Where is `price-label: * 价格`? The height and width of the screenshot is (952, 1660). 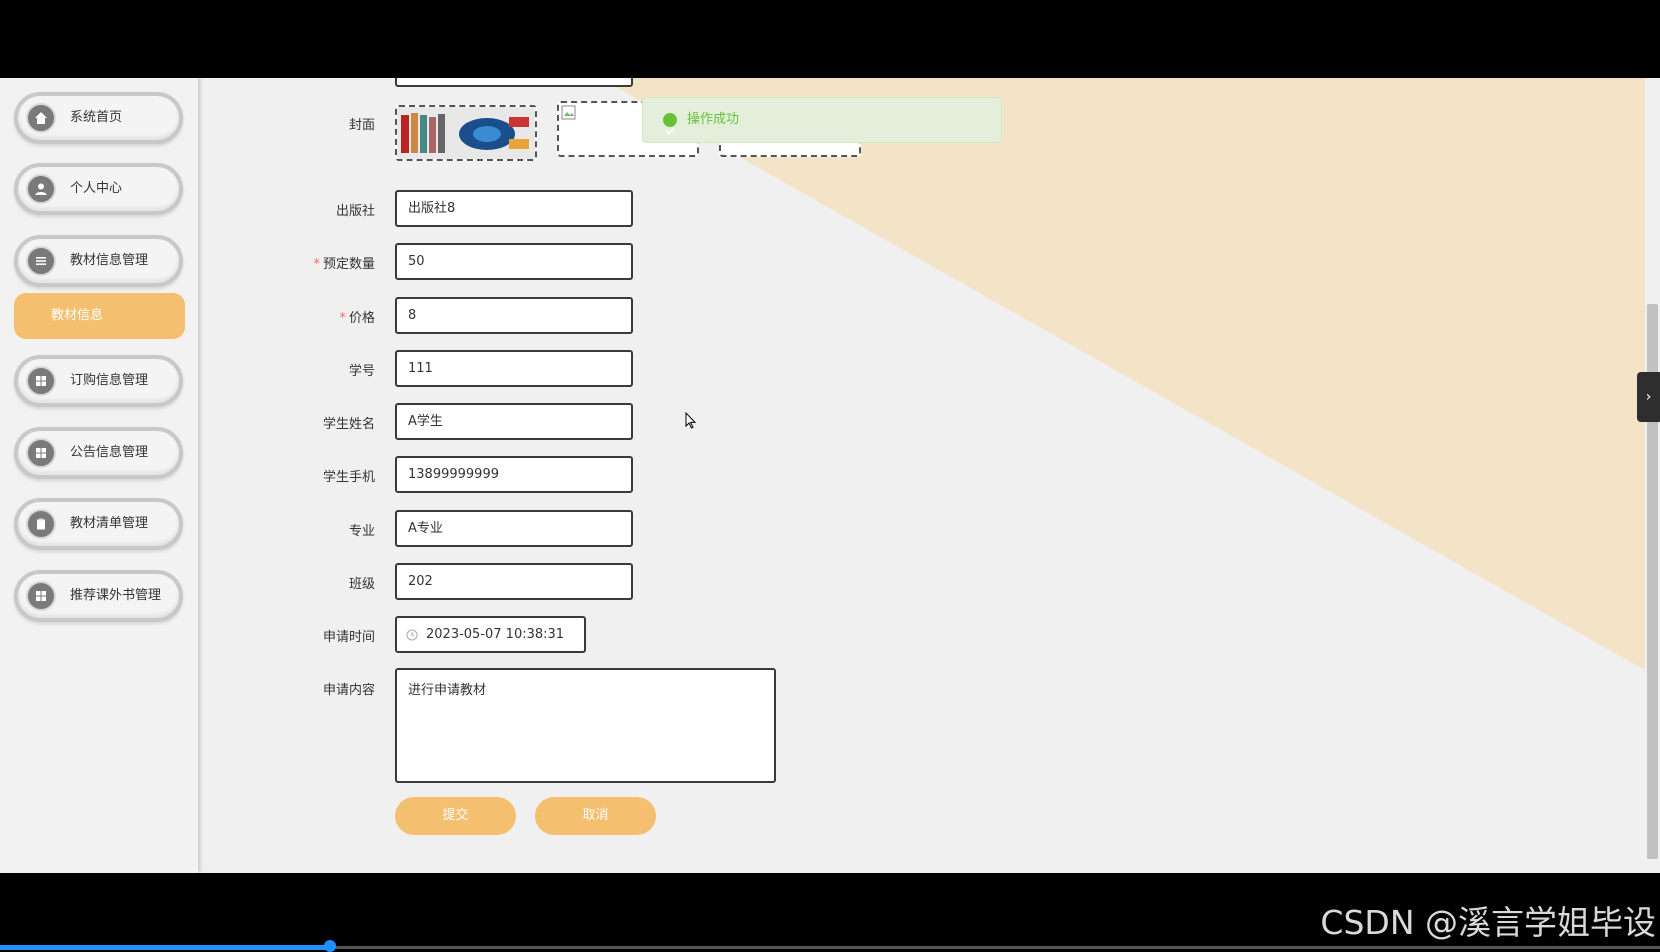 price-label: * 价格 is located at coordinates (285, 316).